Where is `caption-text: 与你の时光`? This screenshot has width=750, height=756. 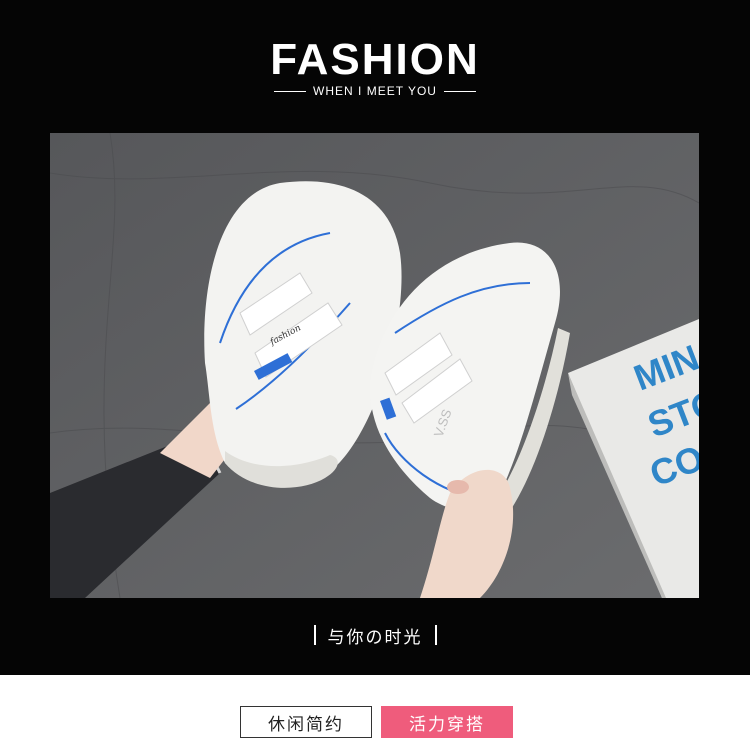
caption-text: 与你の时光 is located at coordinates (375, 637).